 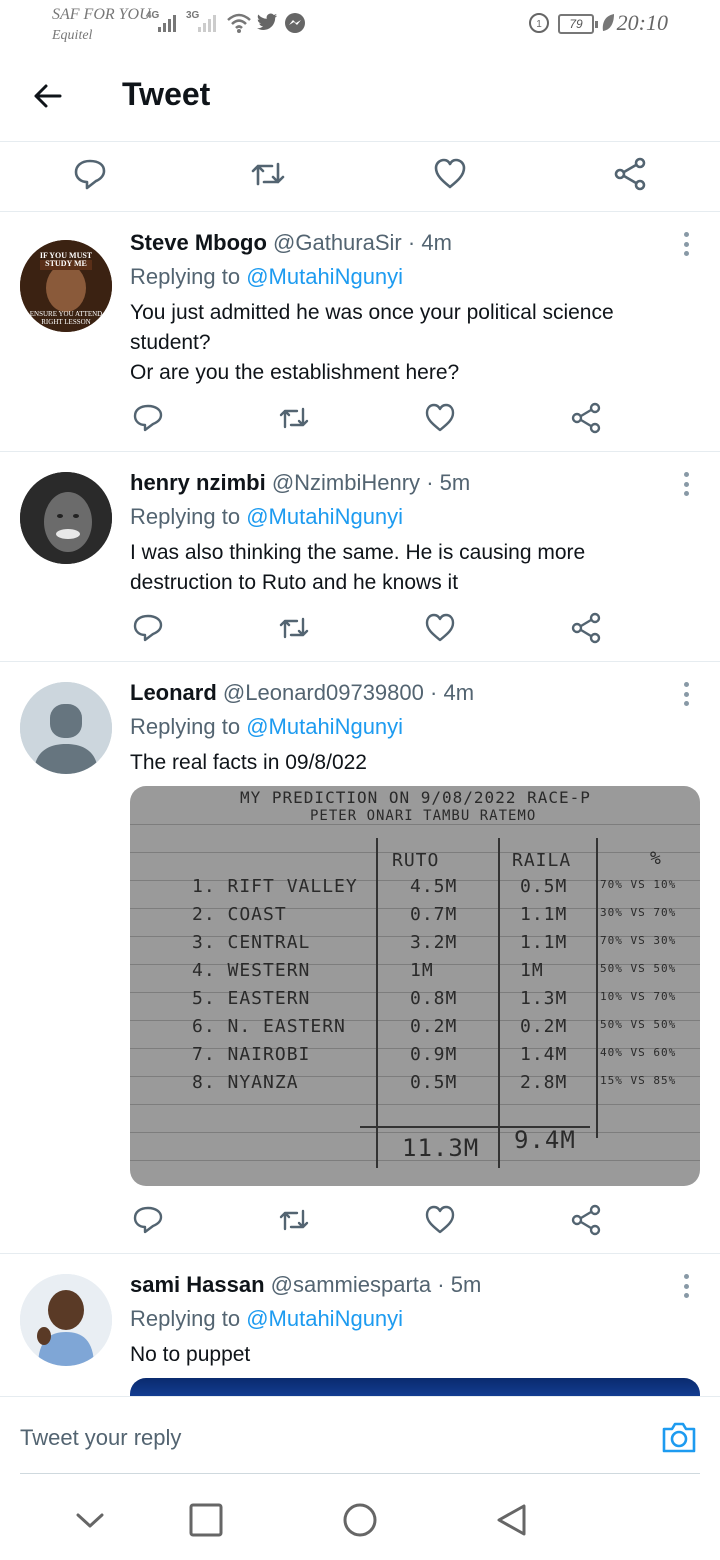 I want to click on messenger-icon, so click(x=295, y=23).